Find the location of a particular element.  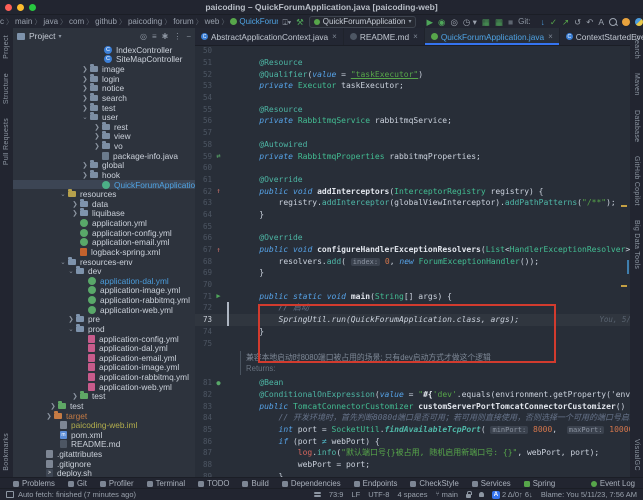

debug-icon: ◉ is located at coordinates (441, 22).